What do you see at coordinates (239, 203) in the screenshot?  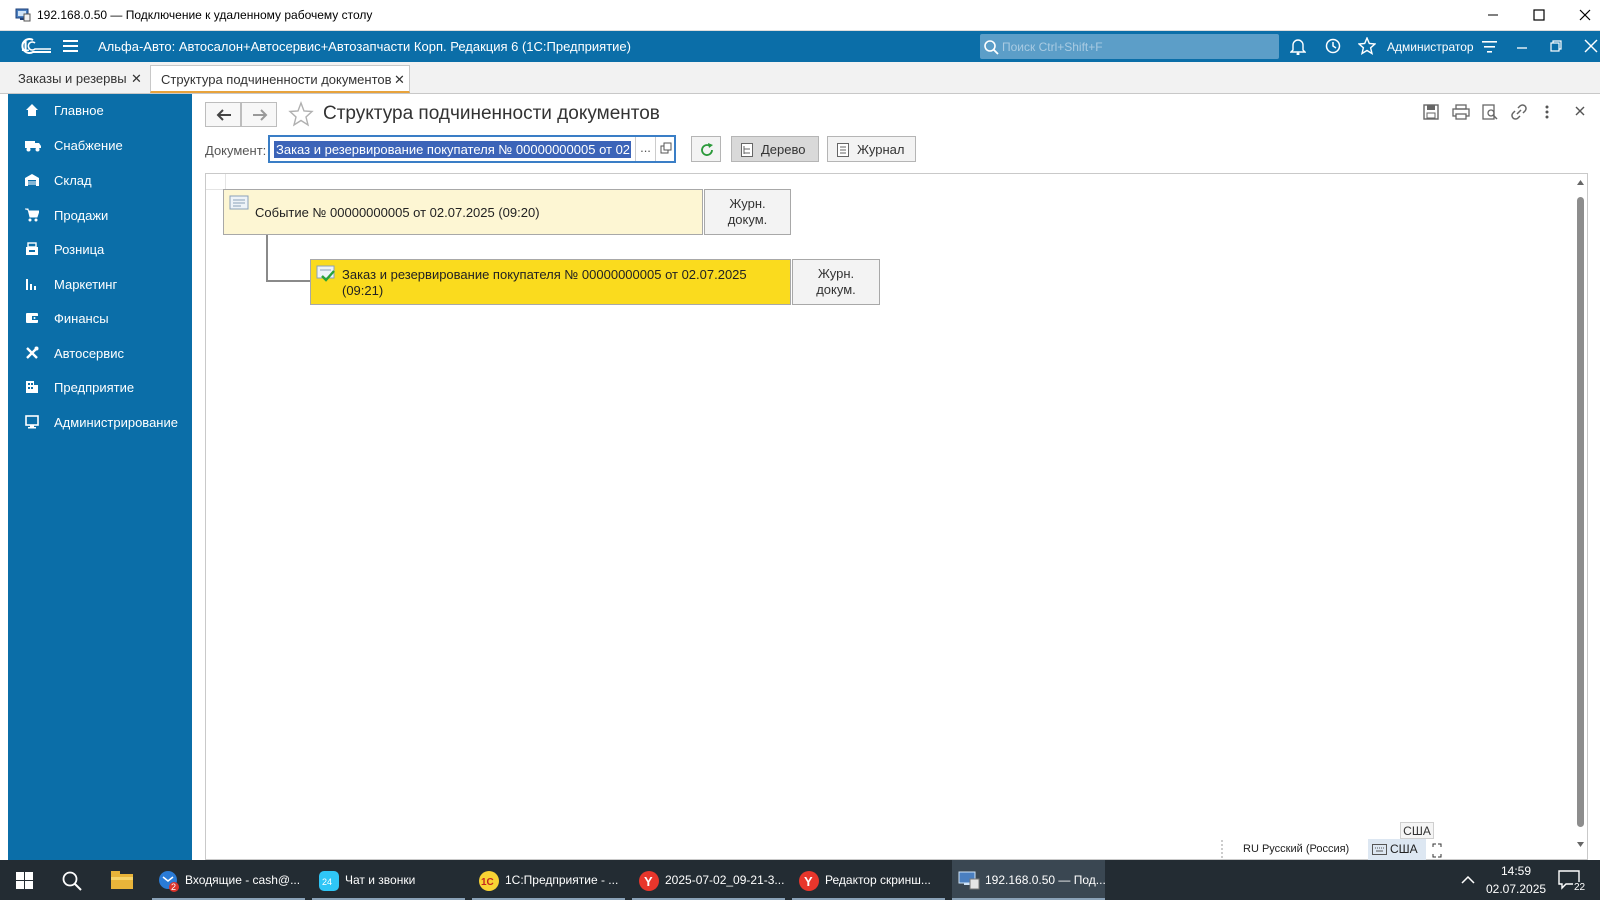 I see `event-document-icon` at bounding box center [239, 203].